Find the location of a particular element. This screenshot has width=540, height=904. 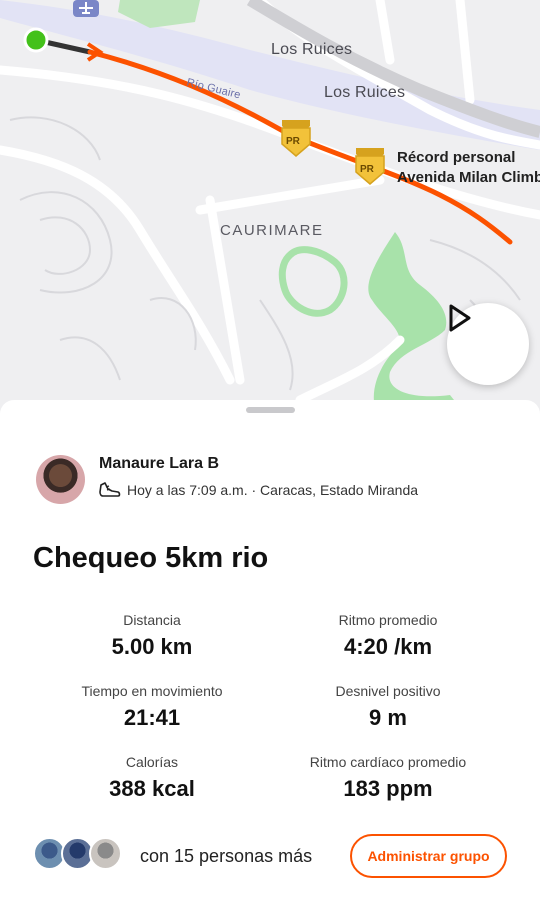

stat-label: Distancia is located at coordinates (152, 620).